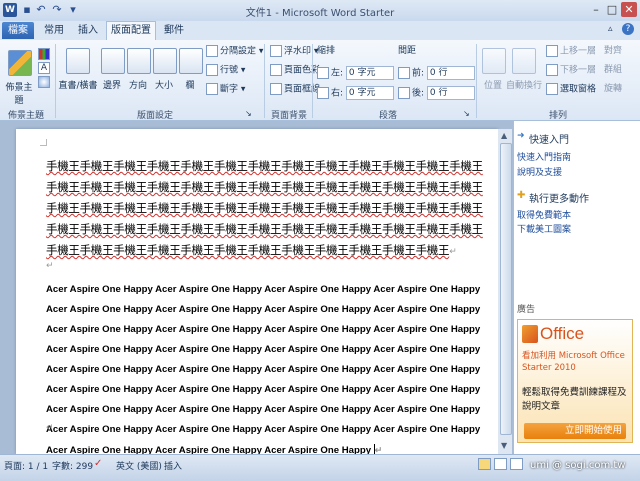 Image resolution: width=640 pixels, height=481 pixels. I want to click on scroll-down-icon: ▼, so click(504, 445).